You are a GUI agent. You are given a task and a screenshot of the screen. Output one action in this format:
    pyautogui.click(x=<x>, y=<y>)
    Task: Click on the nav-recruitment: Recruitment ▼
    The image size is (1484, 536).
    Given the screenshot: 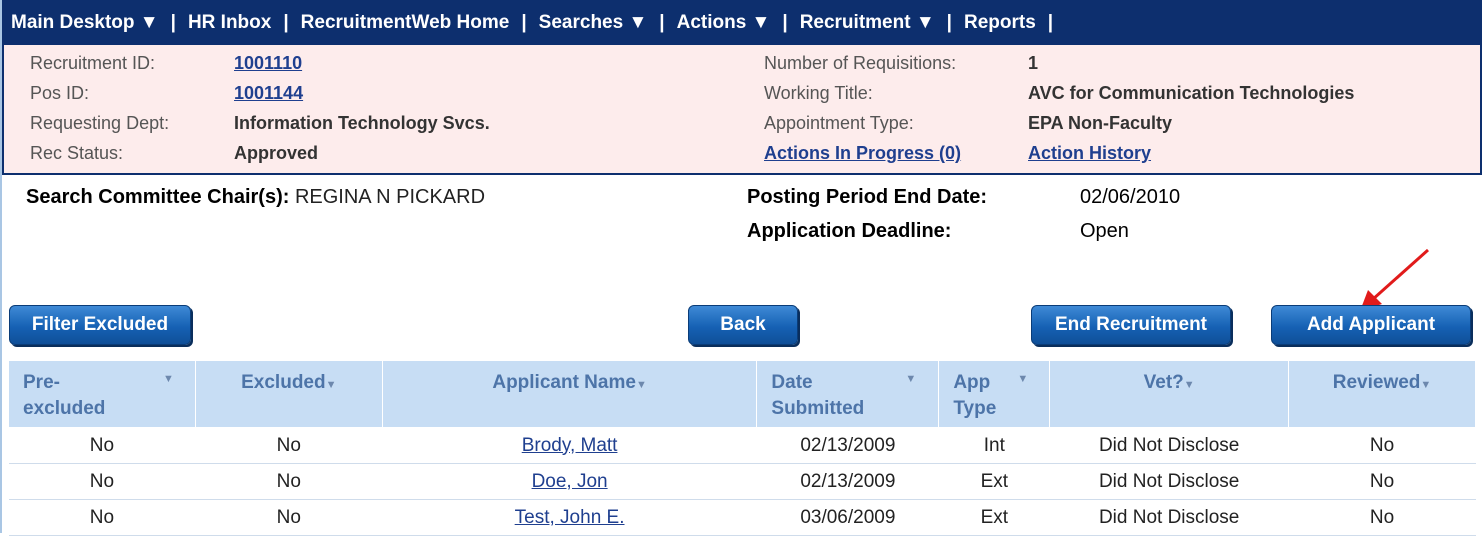 What is the action you would take?
    pyautogui.click(x=867, y=23)
    